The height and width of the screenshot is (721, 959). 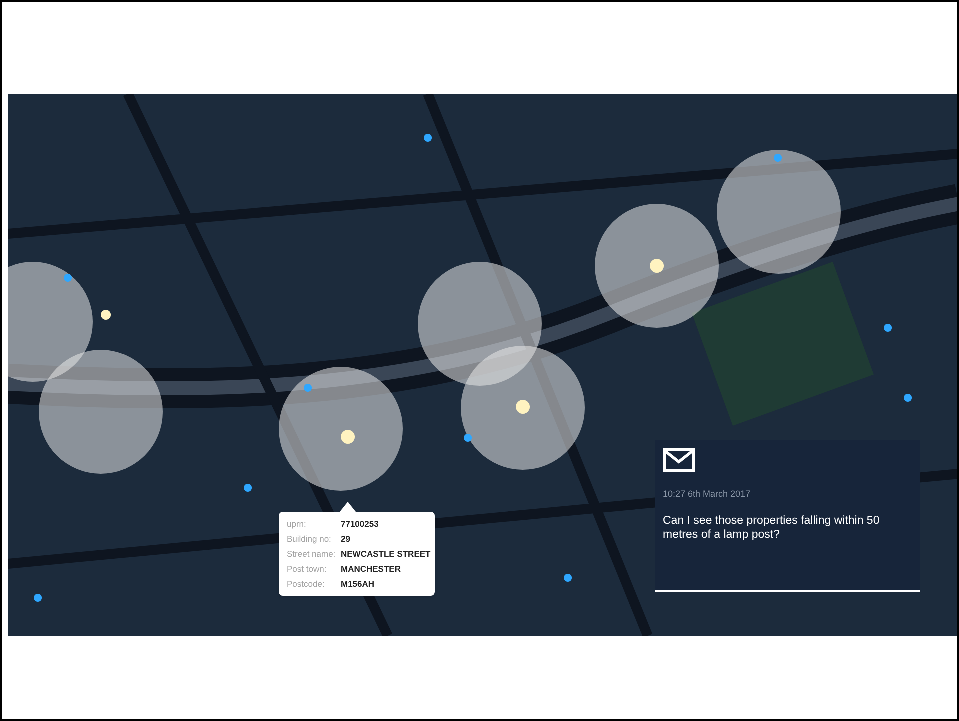 What do you see at coordinates (309, 539) in the screenshot?
I see `field-label: Building no:` at bounding box center [309, 539].